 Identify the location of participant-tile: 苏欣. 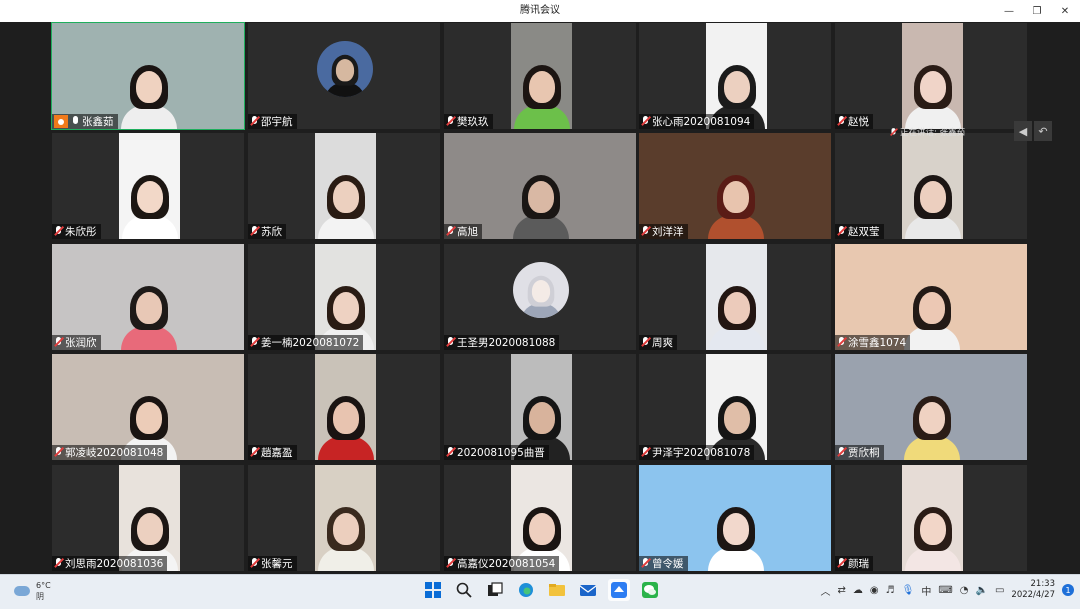
(344, 186).